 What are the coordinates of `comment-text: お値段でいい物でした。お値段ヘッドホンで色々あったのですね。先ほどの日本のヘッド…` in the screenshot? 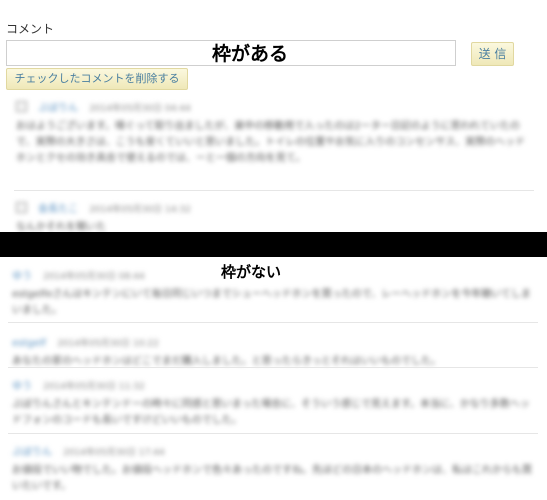 It's located at (272, 478).